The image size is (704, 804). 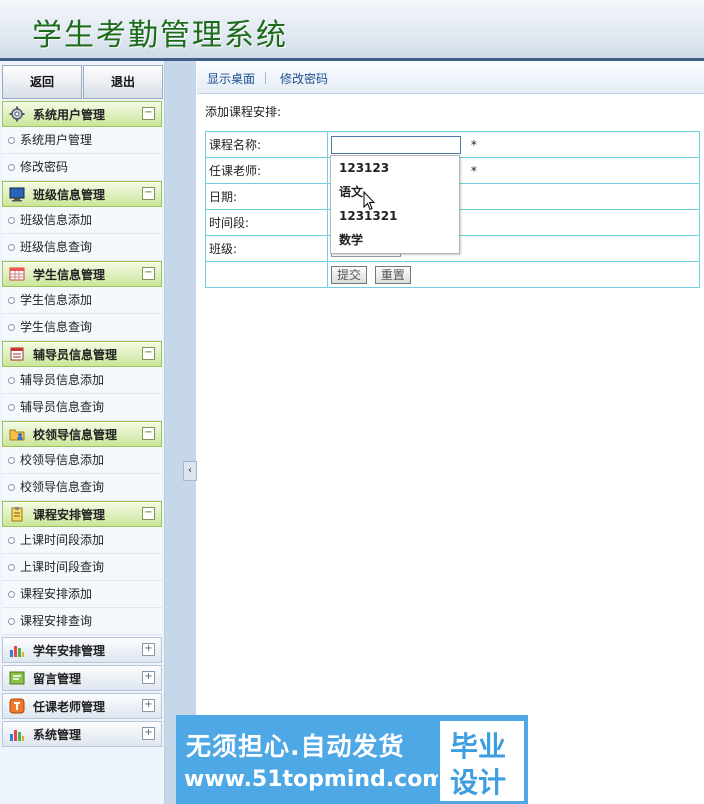 I want to click on class-label: 班级:, so click(x=266, y=248).